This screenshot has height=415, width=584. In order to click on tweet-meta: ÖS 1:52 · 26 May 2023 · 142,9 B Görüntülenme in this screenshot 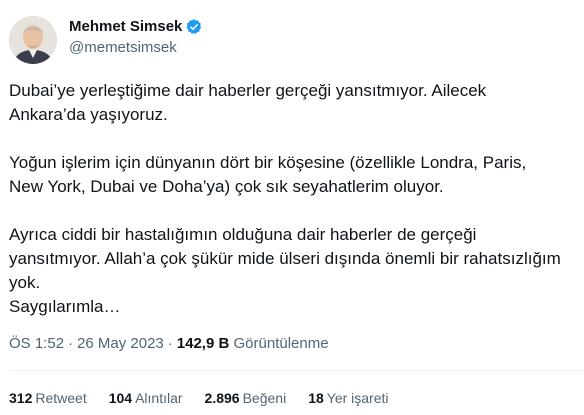, I will do `click(169, 344)`.